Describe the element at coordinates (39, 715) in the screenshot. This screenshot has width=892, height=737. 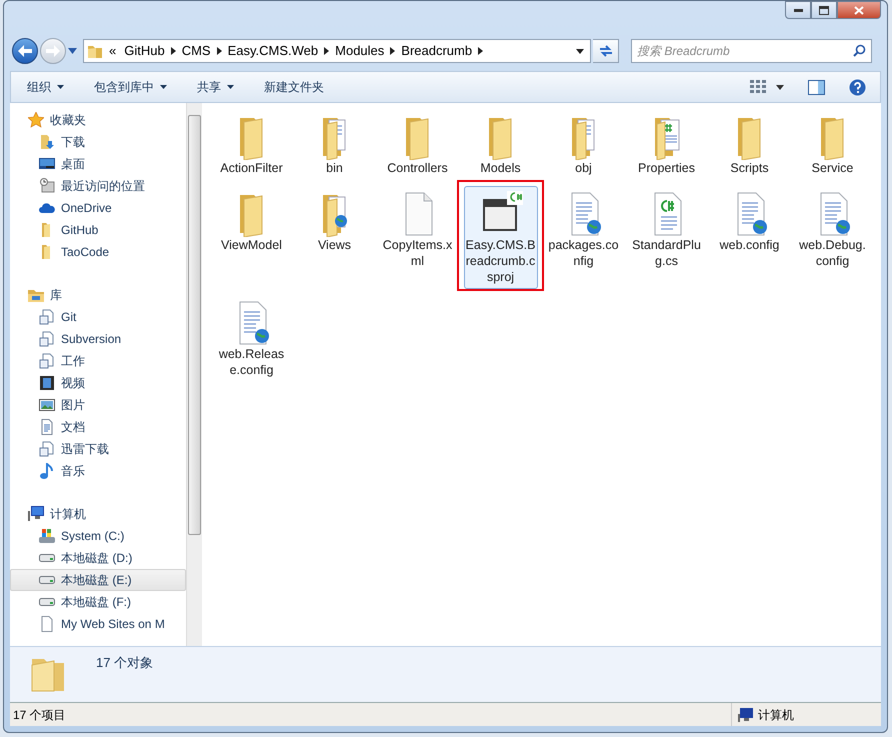
I see `status-text: 17 个项目` at that location.